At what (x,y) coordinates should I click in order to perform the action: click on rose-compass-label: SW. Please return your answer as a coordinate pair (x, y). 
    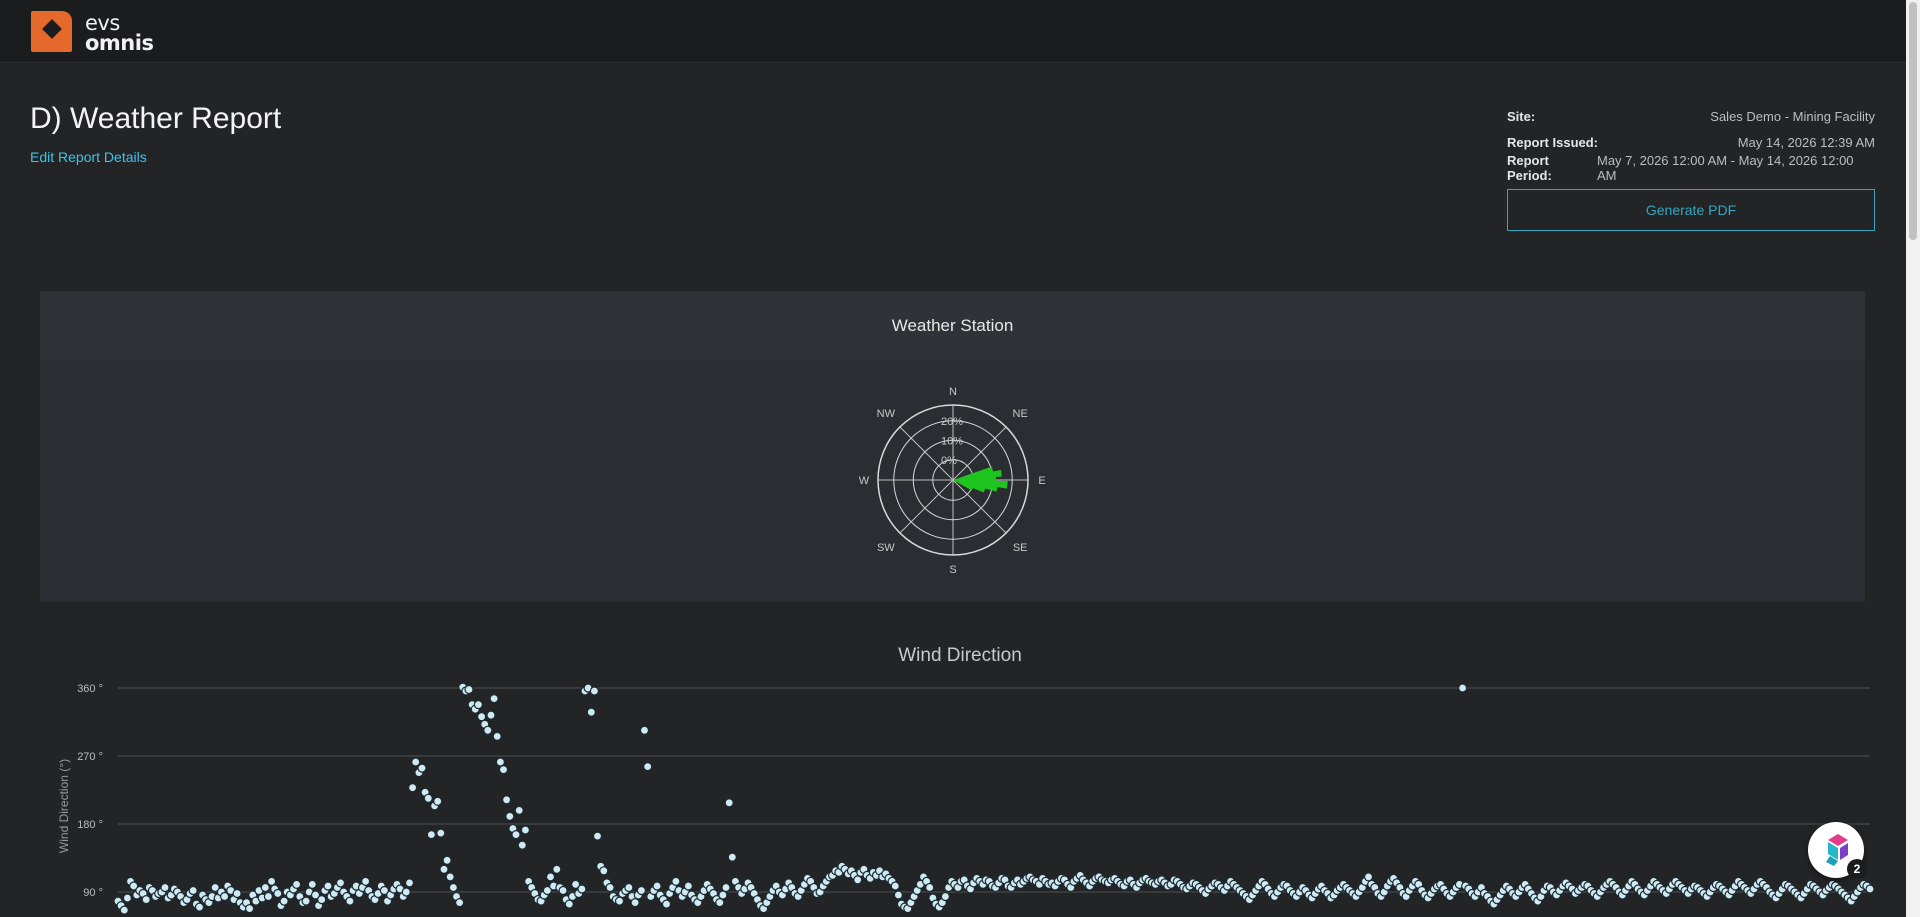
    Looking at the image, I should click on (886, 548).